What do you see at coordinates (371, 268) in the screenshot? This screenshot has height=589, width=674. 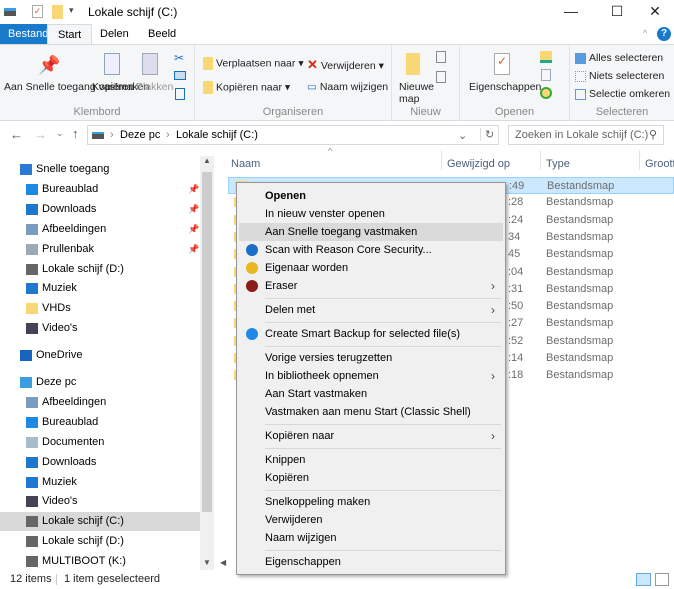 I see `menu-item: Eigenaar worden` at bounding box center [371, 268].